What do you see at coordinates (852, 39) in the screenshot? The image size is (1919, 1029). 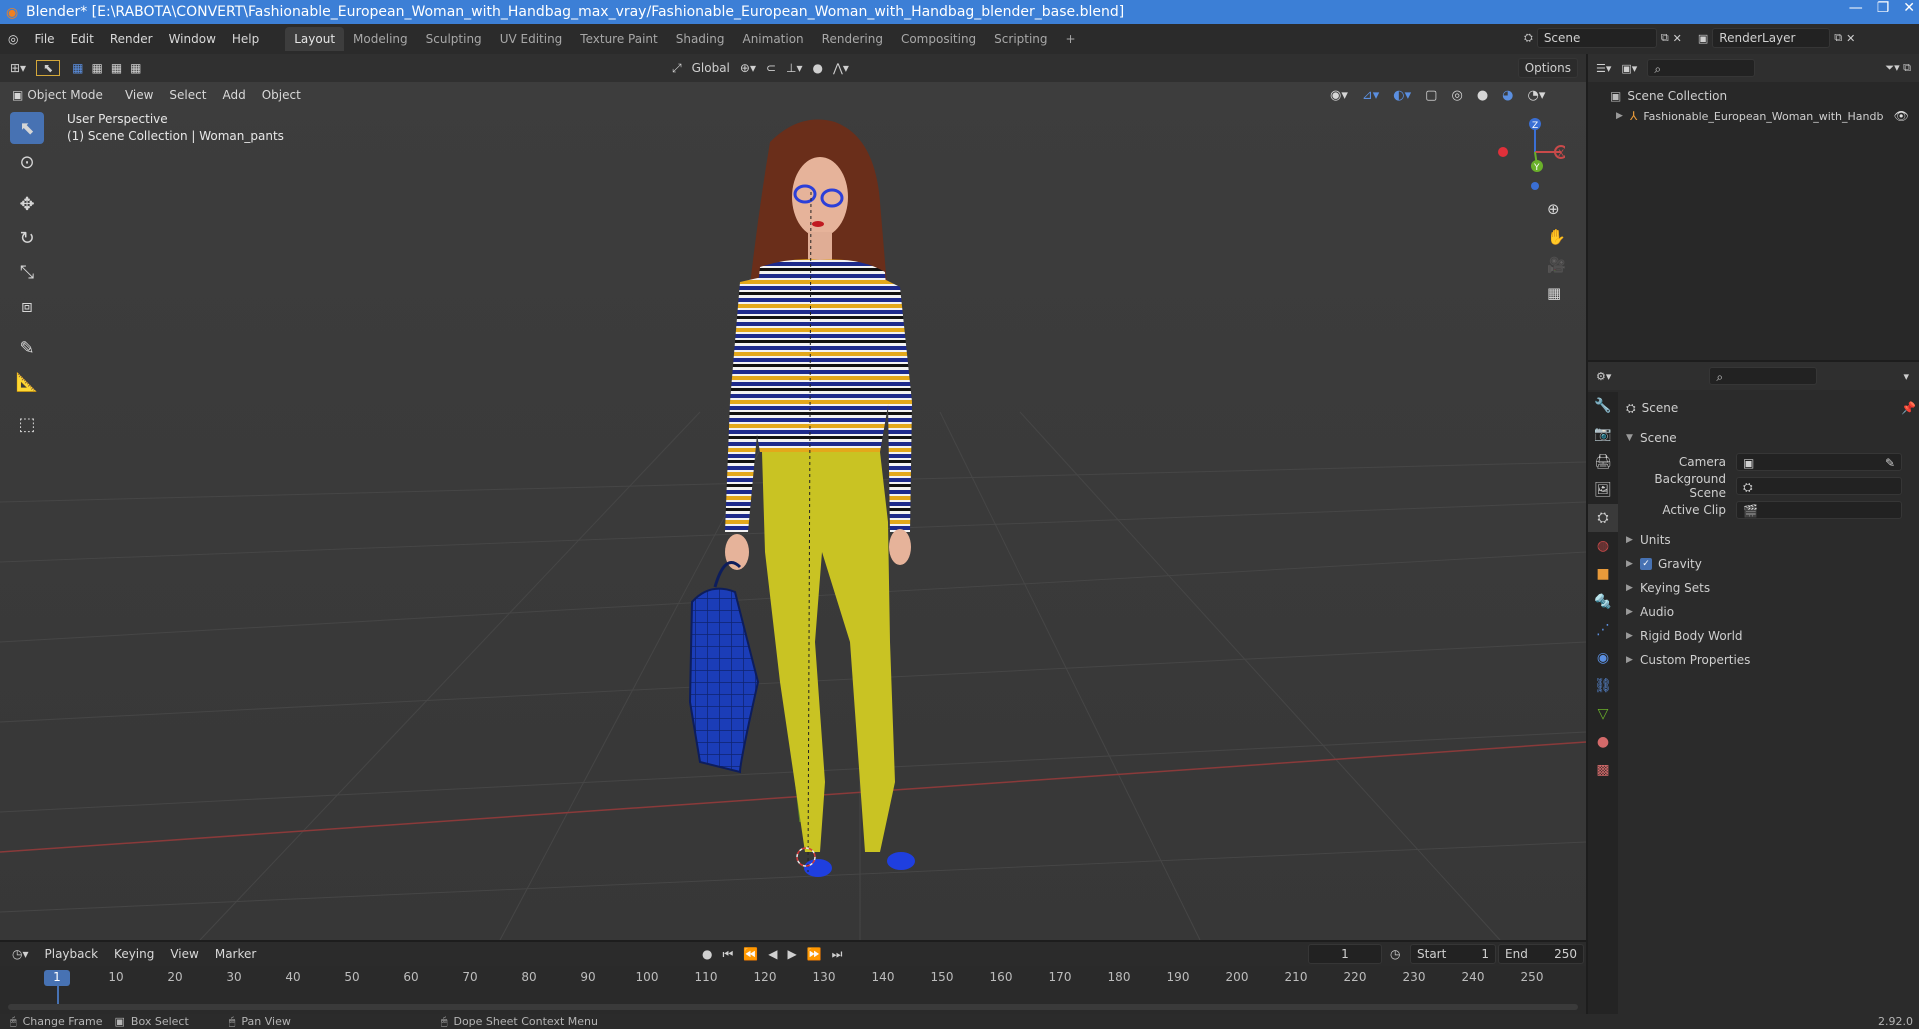 I see `tab-rendering: Rendering` at bounding box center [852, 39].